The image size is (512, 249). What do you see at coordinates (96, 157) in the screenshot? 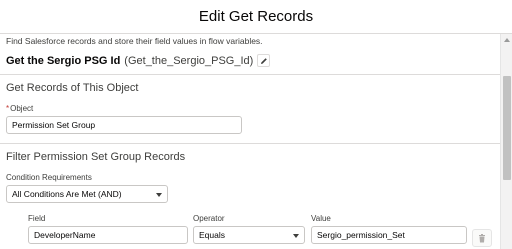
I see `filter-section-title: Filter Permission Set Group Records` at bounding box center [96, 157].